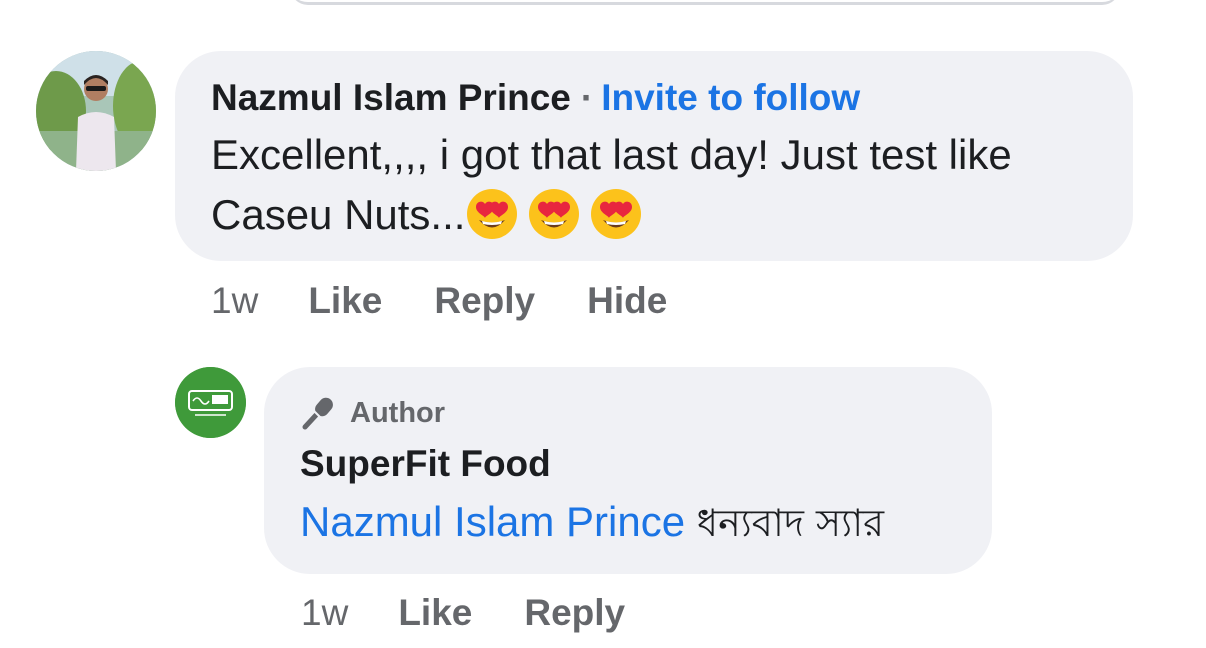 Image resolution: width=1206 pixels, height=648 pixels. I want to click on reply-body: ধন্যবাদ স্যার, so click(790, 523).